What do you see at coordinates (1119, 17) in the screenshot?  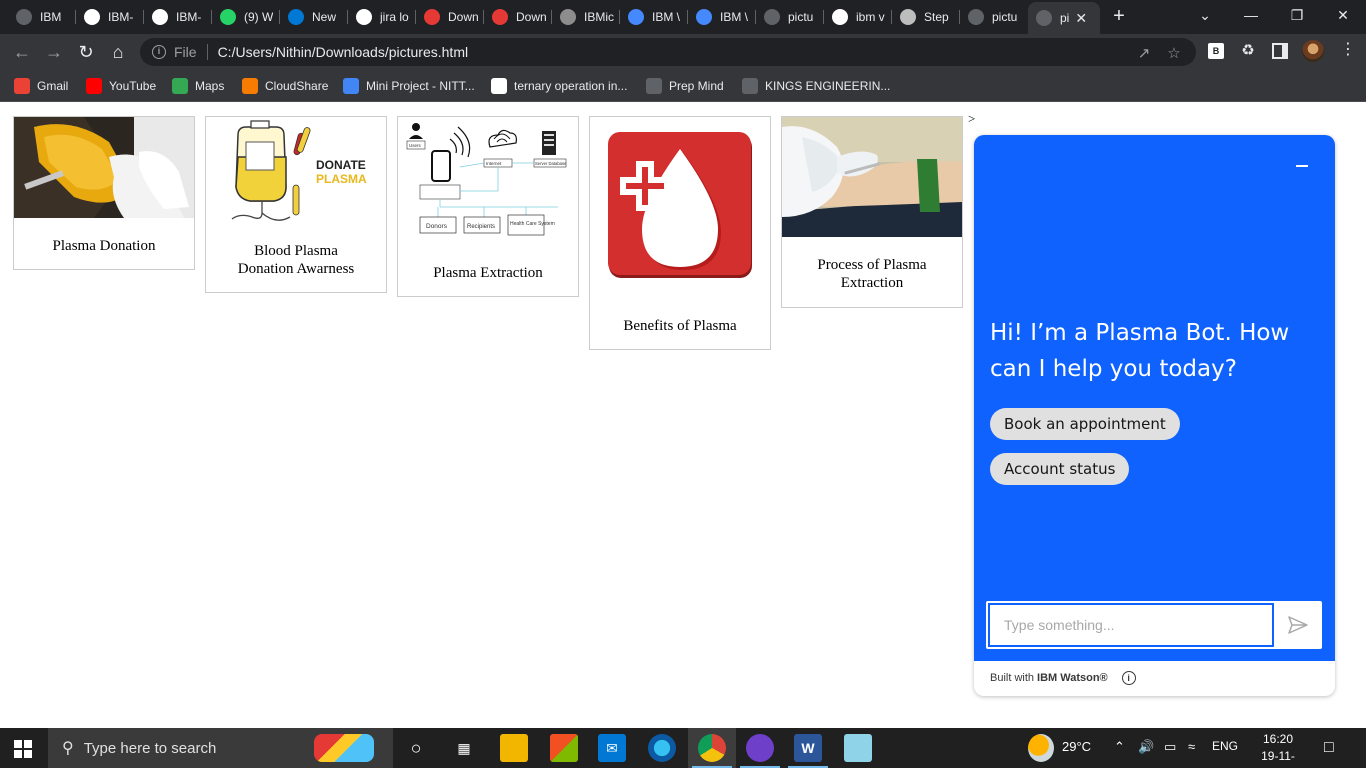 I see `new-tab-button: +` at bounding box center [1119, 17].